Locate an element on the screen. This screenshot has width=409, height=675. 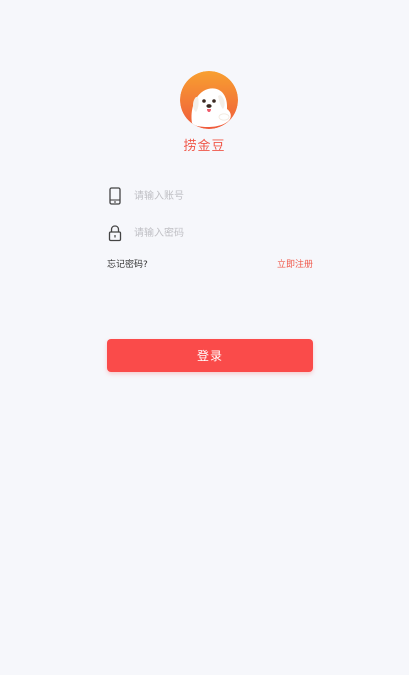
account-field is located at coordinates (210, 197).